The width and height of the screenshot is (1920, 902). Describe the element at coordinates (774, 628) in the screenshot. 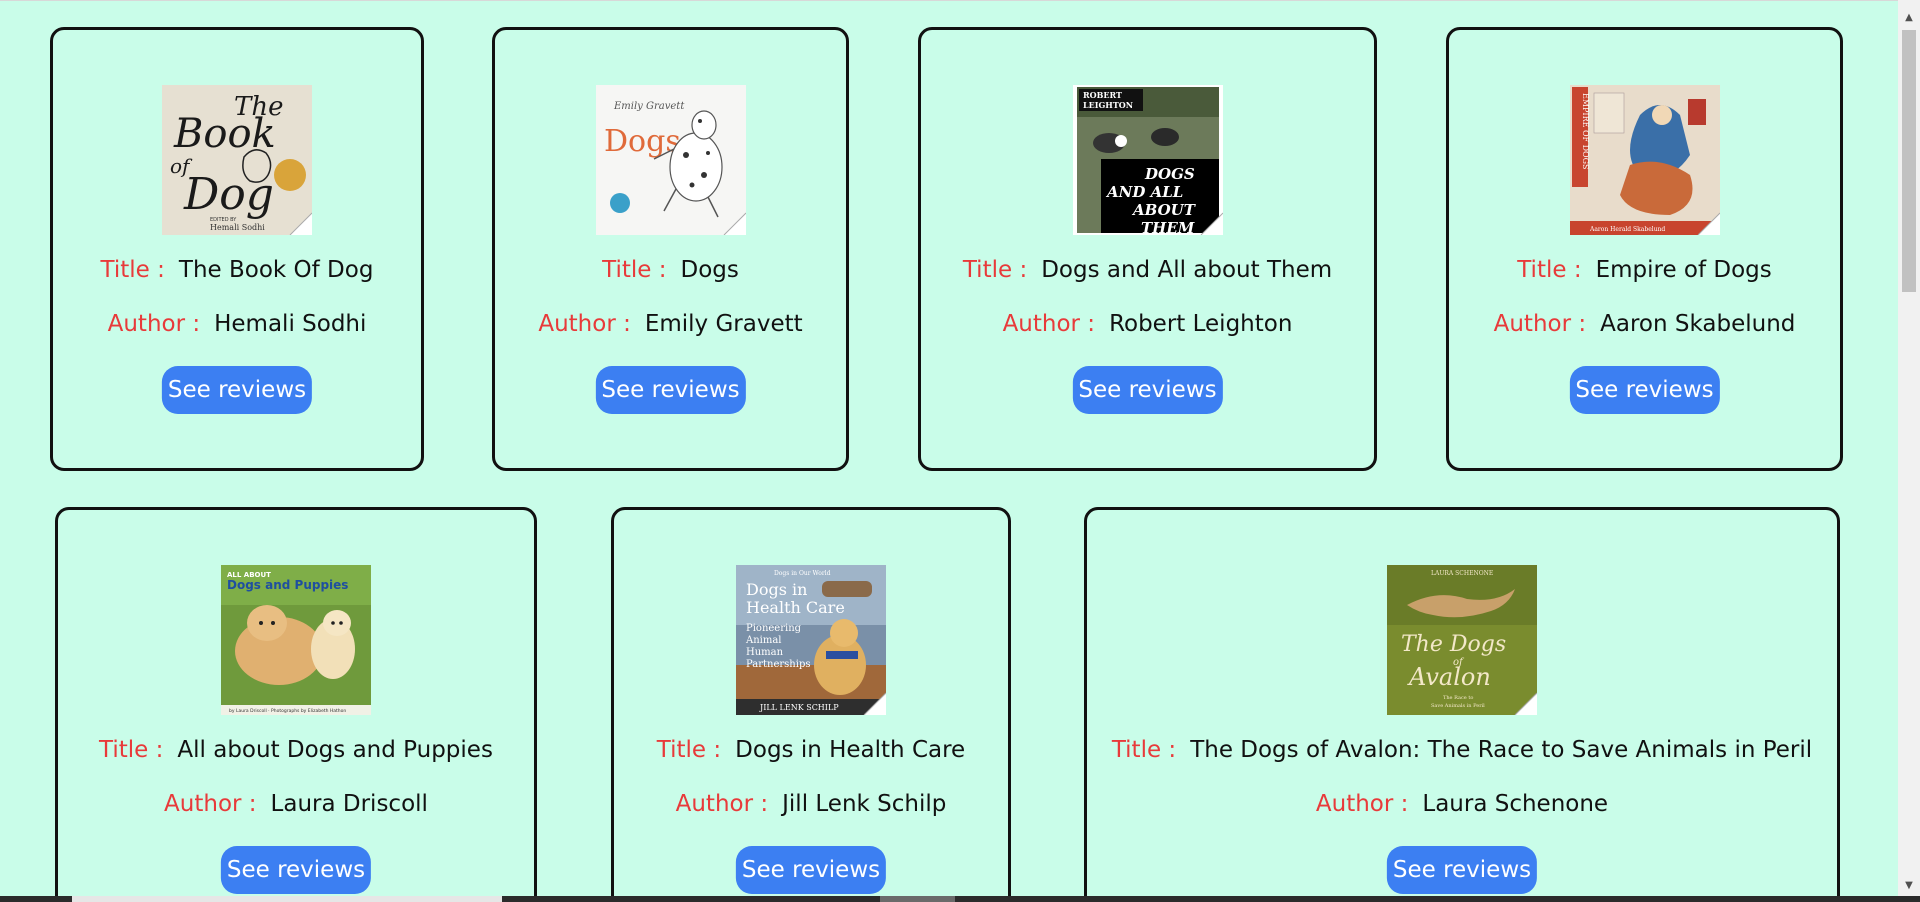

I see `svg-text: Pioneering` at that location.